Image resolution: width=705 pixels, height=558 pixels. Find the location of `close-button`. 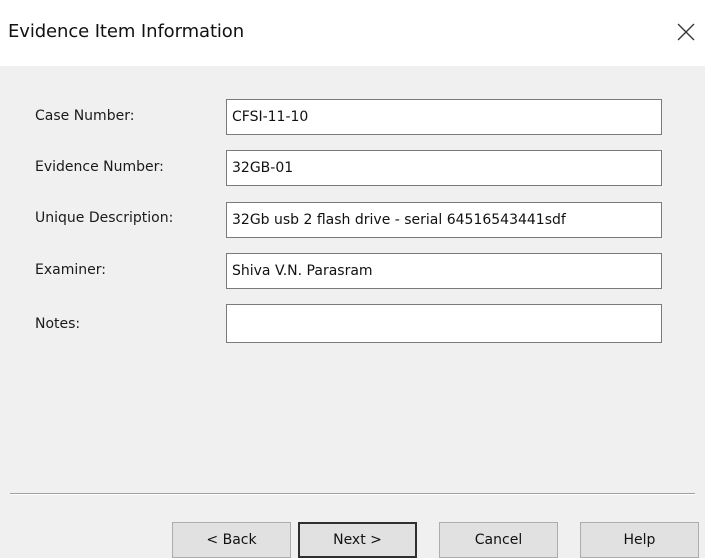

close-button is located at coordinates (686, 32).